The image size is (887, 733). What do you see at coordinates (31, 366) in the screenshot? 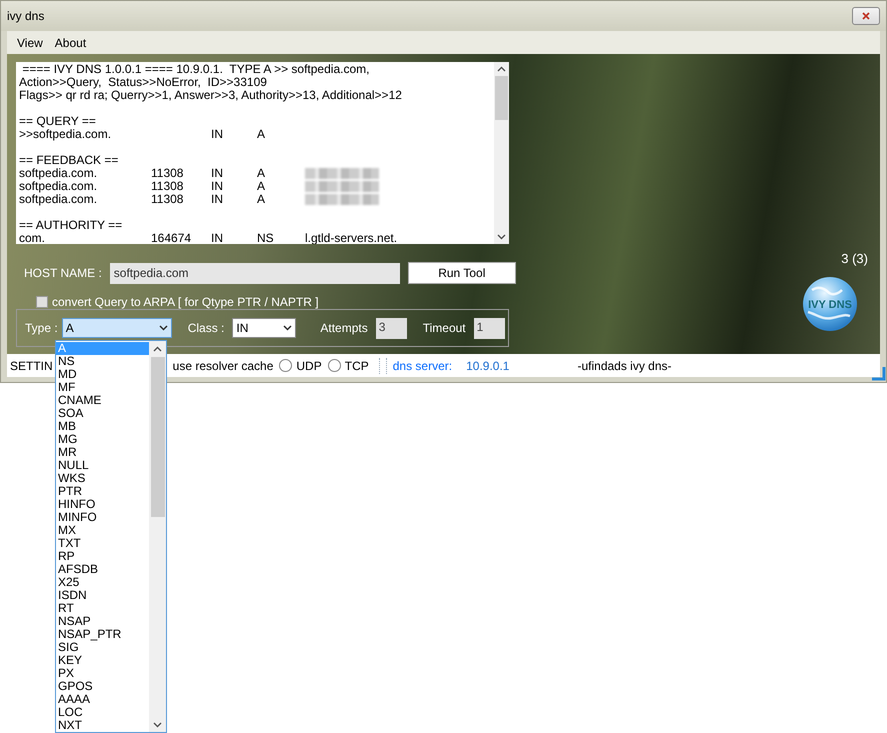
I see `settings-label: SETTIN` at bounding box center [31, 366].